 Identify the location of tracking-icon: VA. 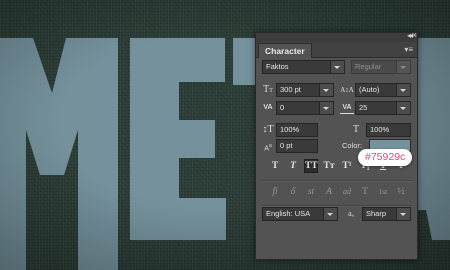
(347, 107).